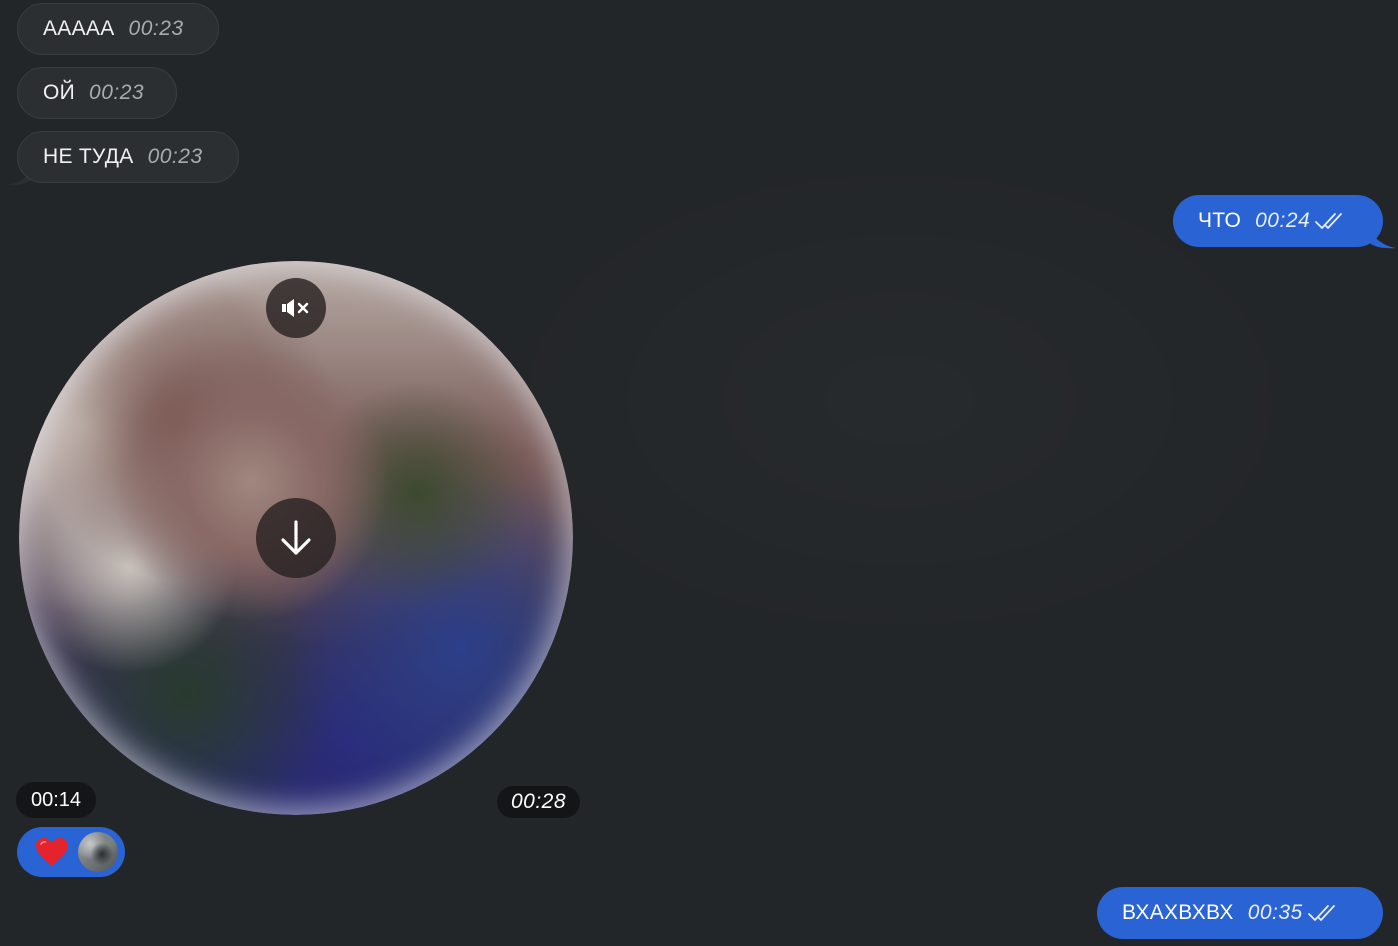  What do you see at coordinates (52, 852) in the screenshot?
I see `red-heart-icon` at bounding box center [52, 852].